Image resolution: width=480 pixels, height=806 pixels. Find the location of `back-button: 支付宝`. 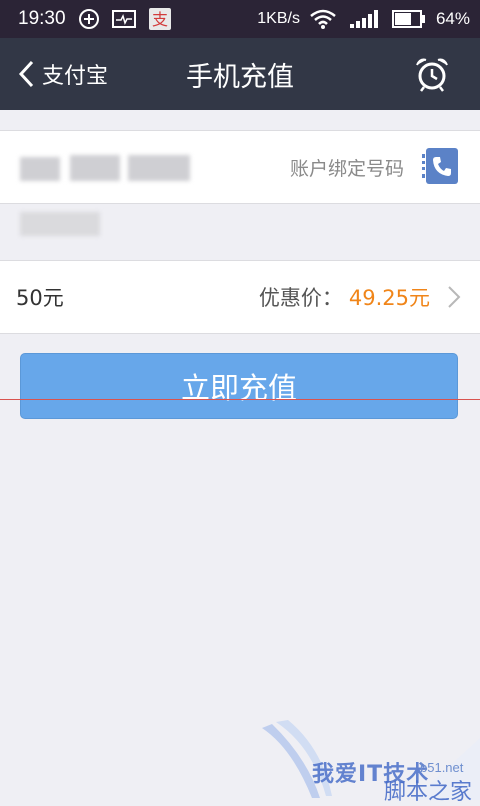

back-button: 支付宝 is located at coordinates (63, 74).